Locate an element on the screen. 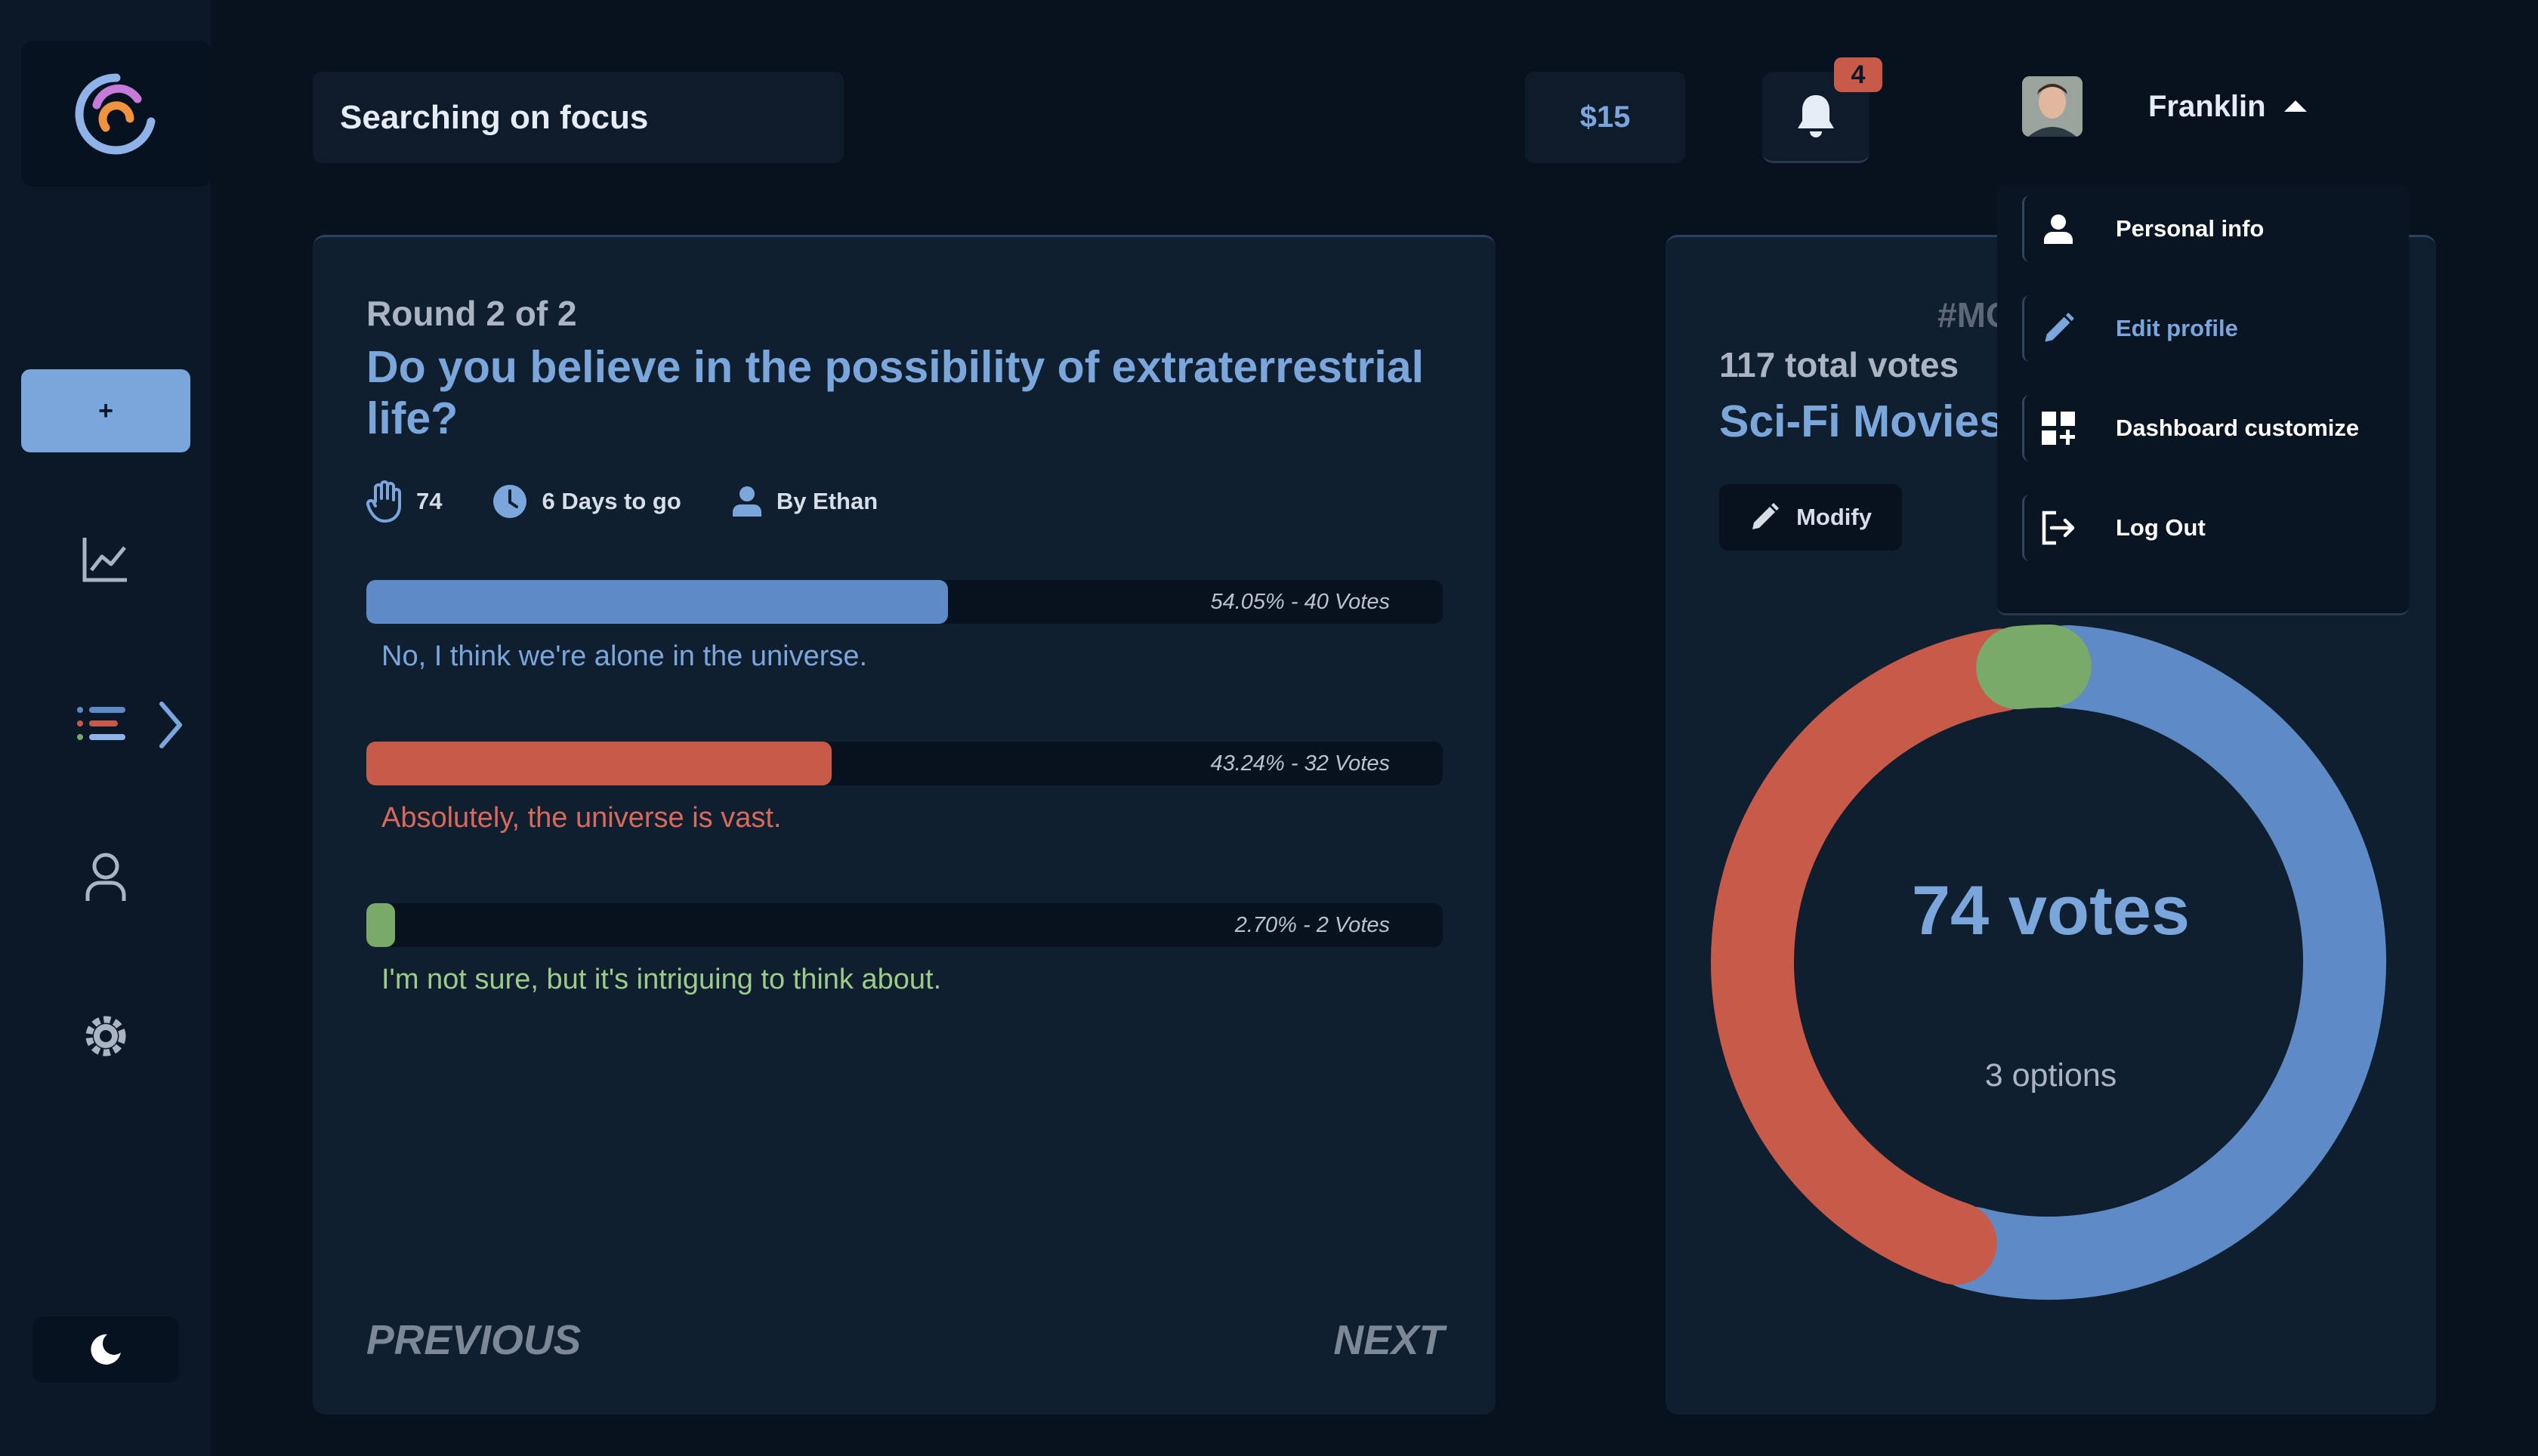  logout-icon is located at coordinates (2057, 528).